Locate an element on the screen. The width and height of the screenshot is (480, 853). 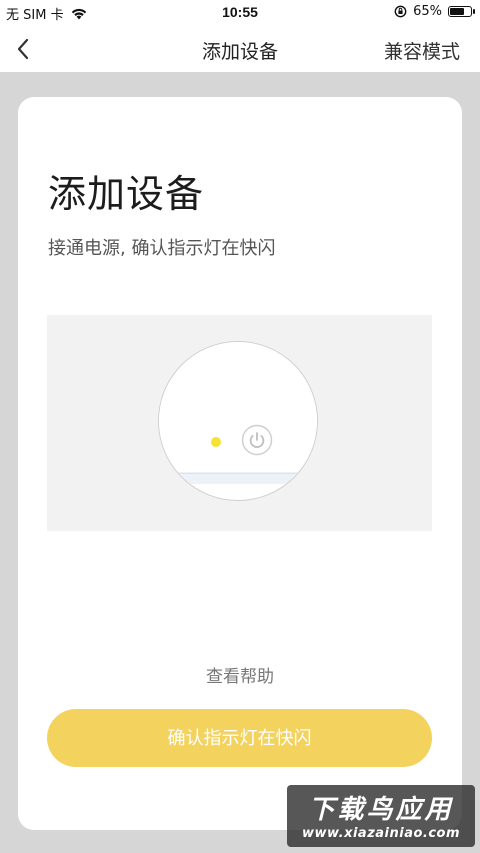
indicator-led is located at coordinates (216, 442).